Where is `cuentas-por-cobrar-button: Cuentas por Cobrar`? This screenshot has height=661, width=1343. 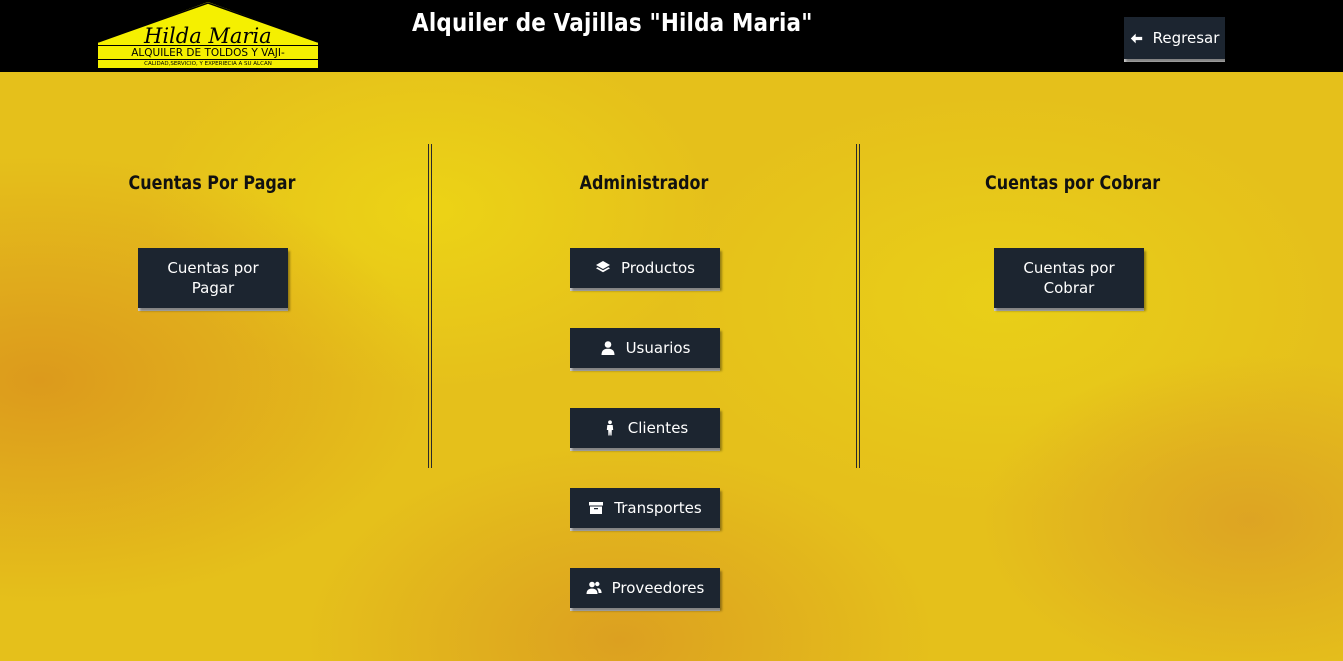
cuentas-por-cobrar-button: Cuentas por Cobrar is located at coordinates (1069, 278).